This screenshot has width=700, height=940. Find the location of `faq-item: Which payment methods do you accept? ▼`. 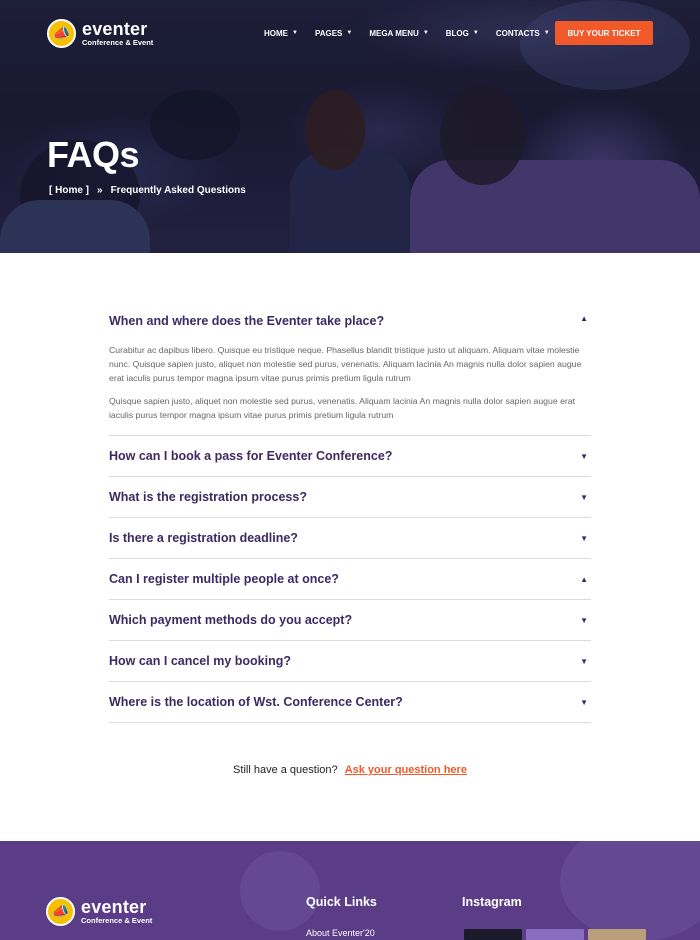

faq-item: Which payment methods do you accept? ▼ is located at coordinates (350, 620).